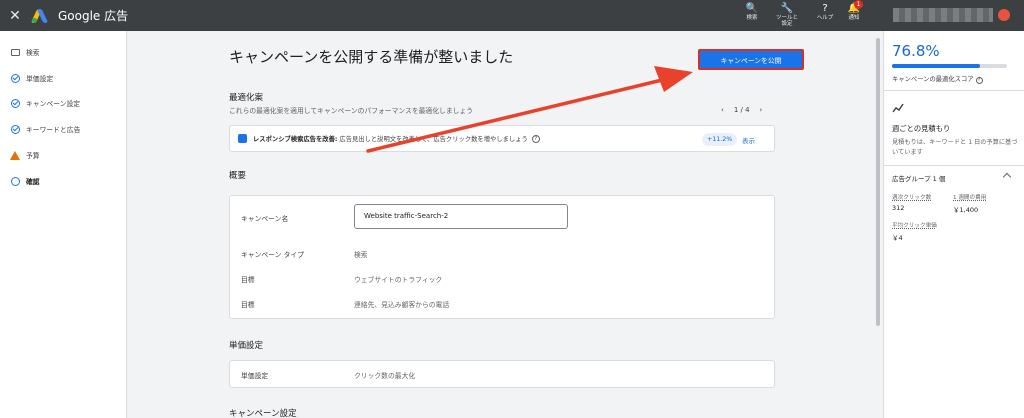  Describe the element at coordinates (41, 15) in the screenshot. I see `google-ads-logo-icon` at that location.